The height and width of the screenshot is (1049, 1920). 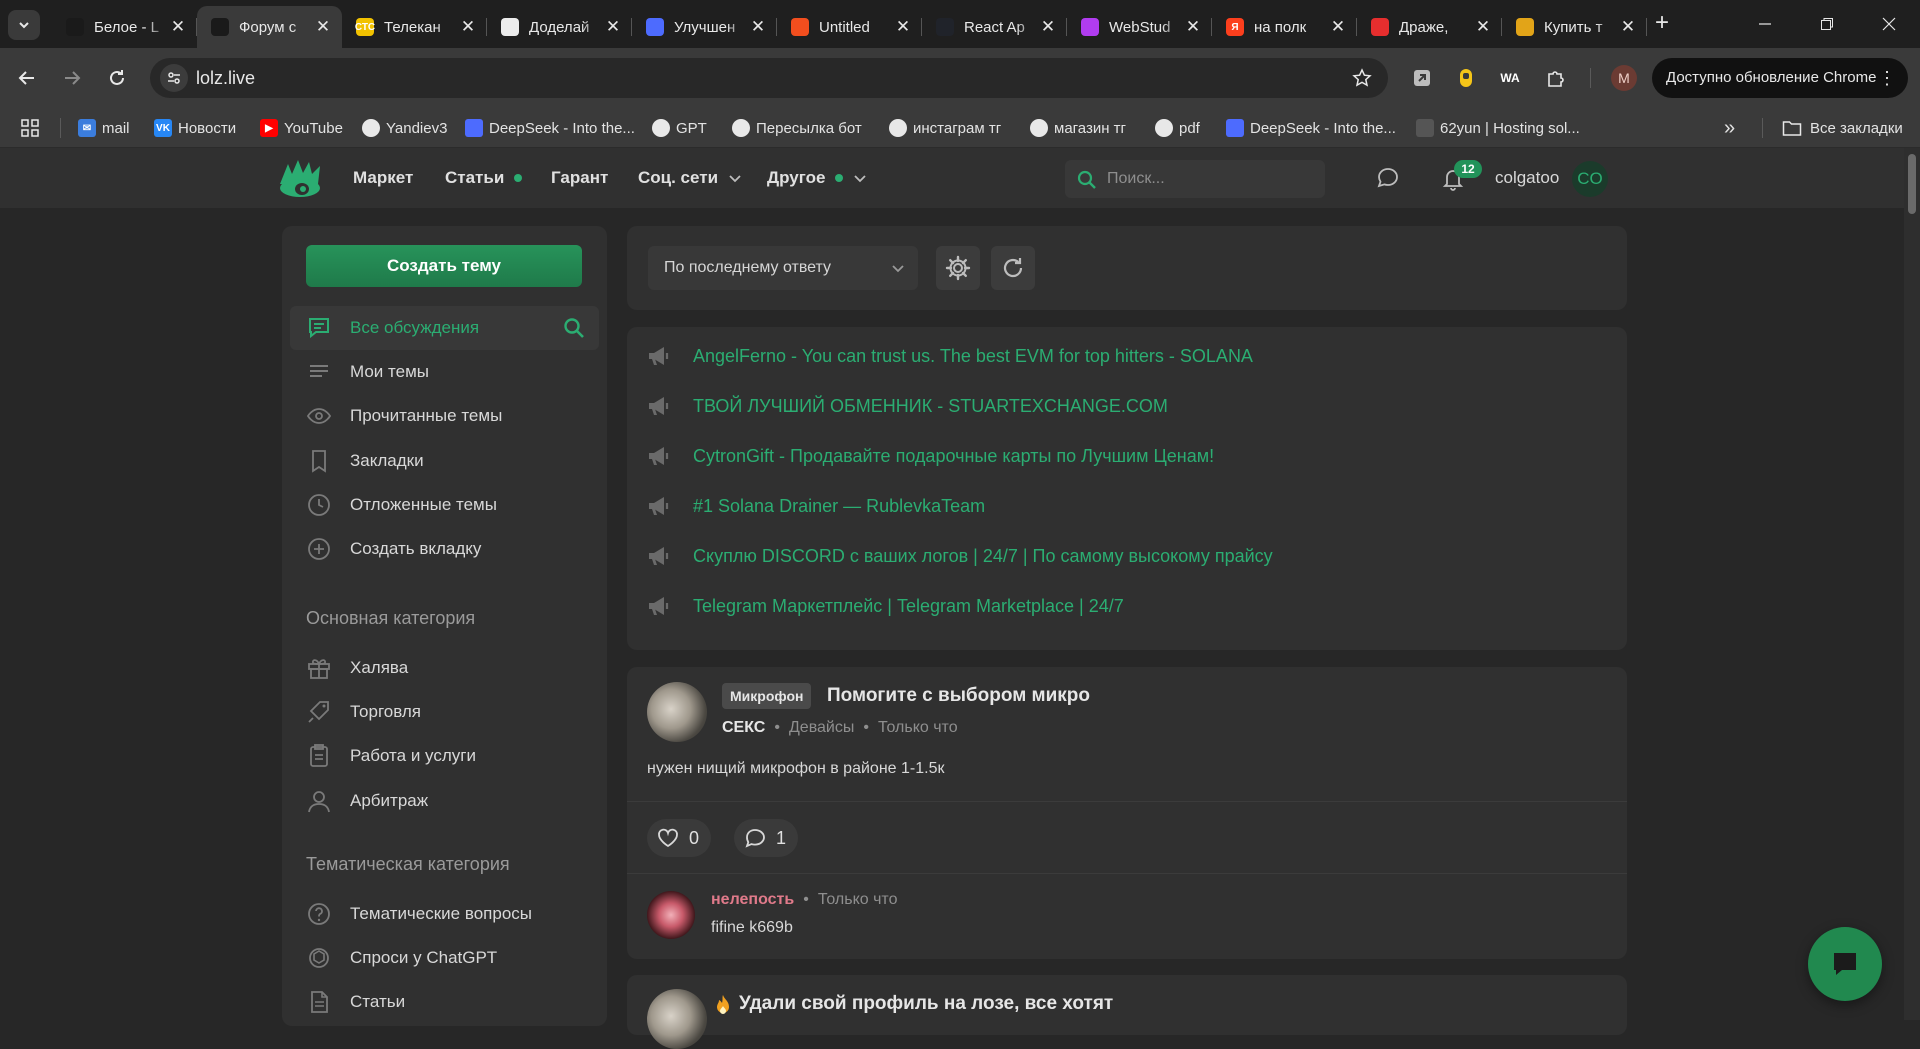 I want to click on feed-refresh-button, so click(x=1013, y=268).